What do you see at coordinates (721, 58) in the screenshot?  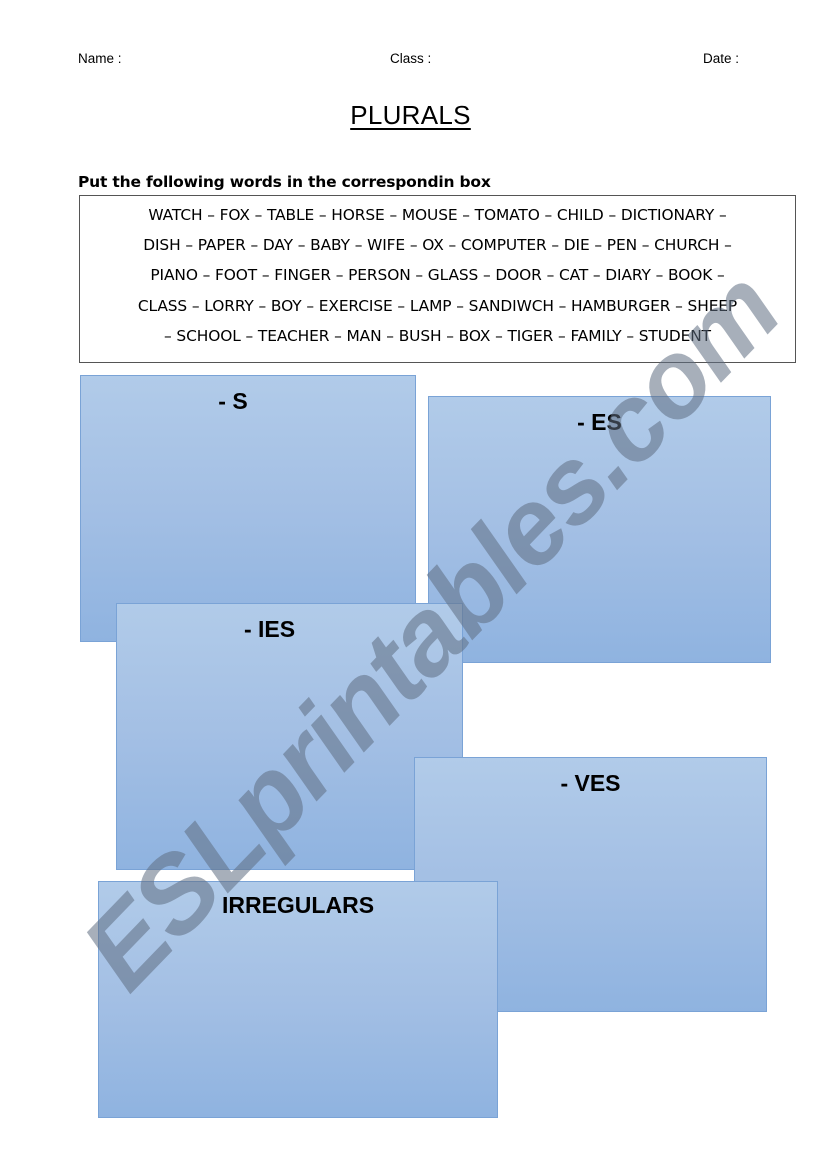 I see `date-field-label: Date :` at bounding box center [721, 58].